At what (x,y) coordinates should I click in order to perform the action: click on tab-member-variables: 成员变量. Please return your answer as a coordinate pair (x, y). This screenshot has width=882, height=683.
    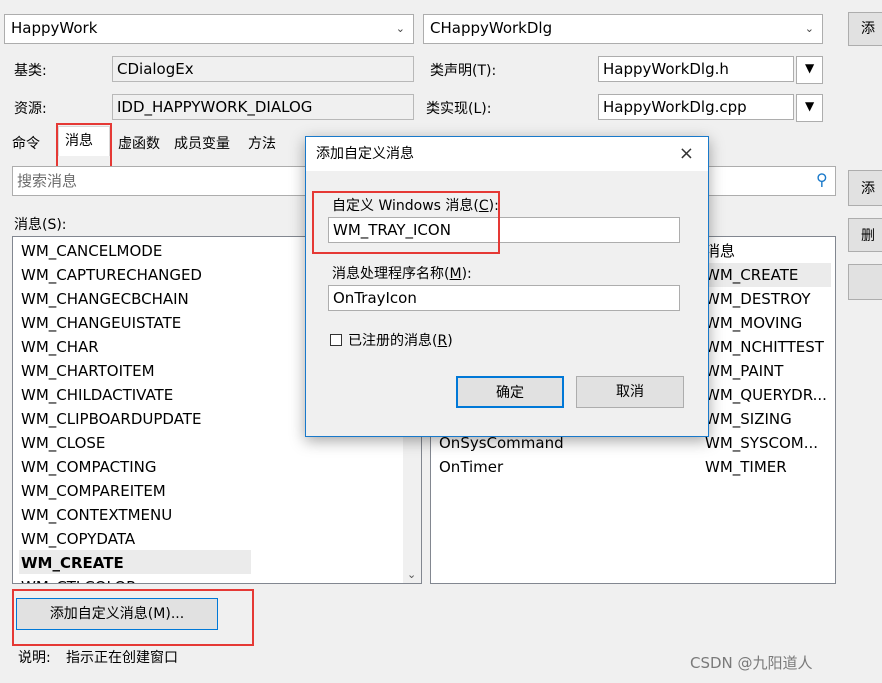
    Looking at the image, I should click on (202, 144).